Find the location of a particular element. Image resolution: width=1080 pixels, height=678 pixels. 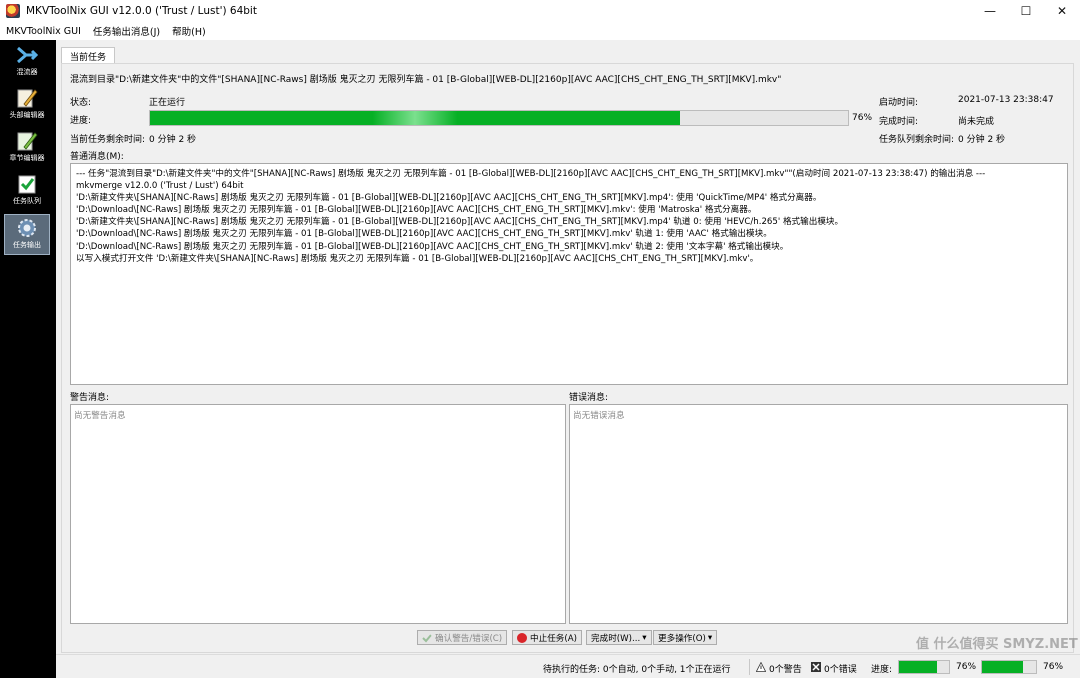

tool-selector-sidebar: 混流器 头部编辑器 章节编辑器 任务队列 任务输出 is located at coordinates (28, 359).